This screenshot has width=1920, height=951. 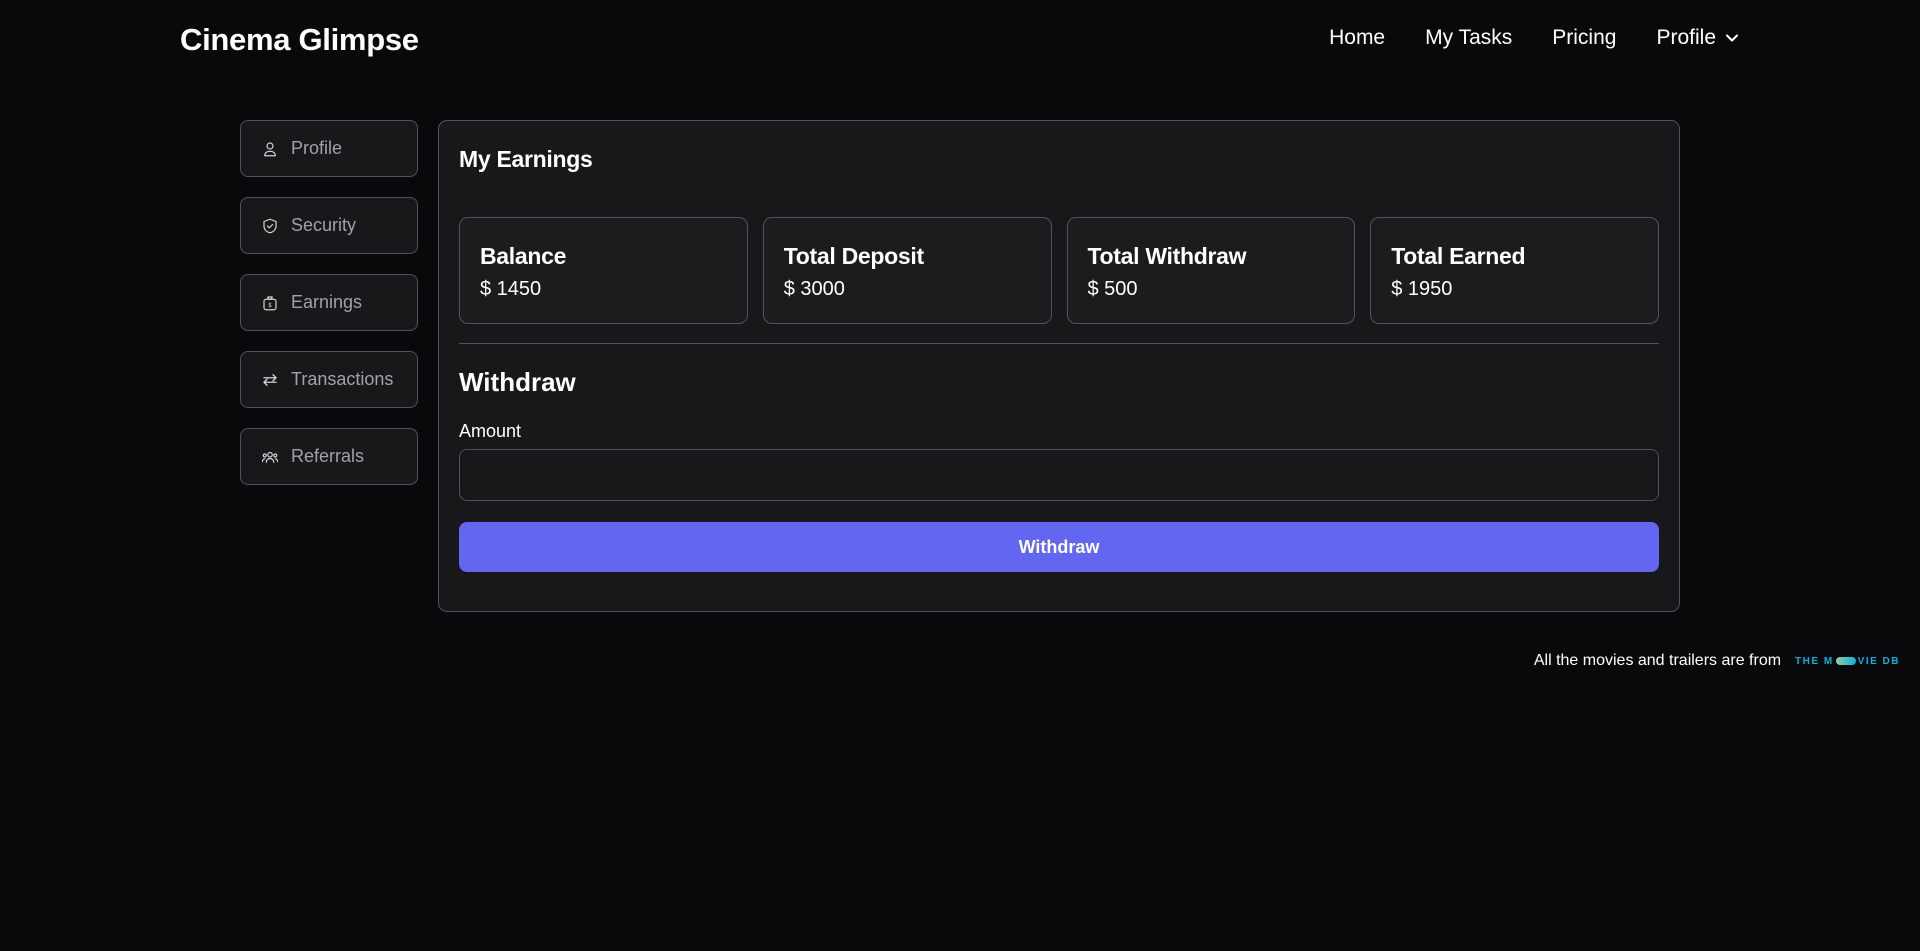 What do you see at coordinates (1878, 661) in the screenshot?
I see `tmdb-logo-text-right: VIE DB` at bounding box center [1878, 661].